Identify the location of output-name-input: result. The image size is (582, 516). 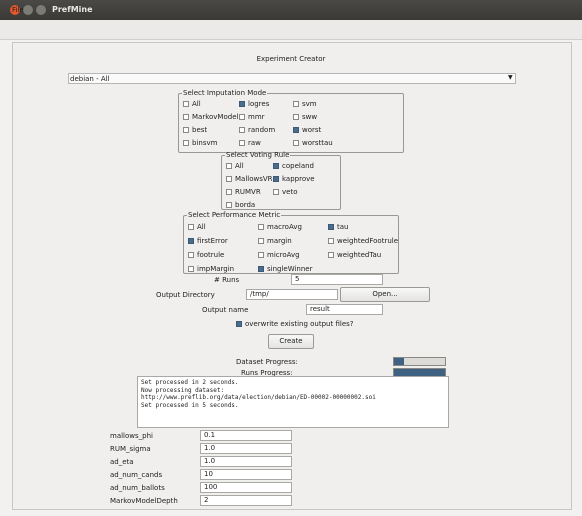
(344, 309).